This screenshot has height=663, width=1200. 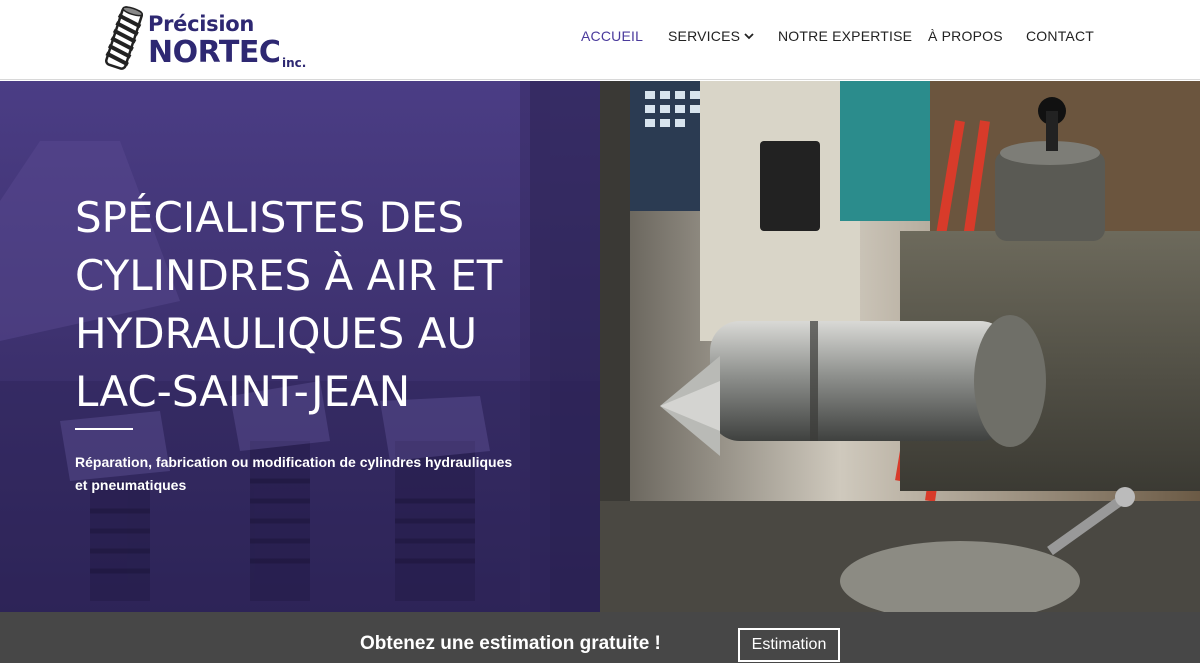 What do you see at coordinates (243, 391) in the screenshot?
I see `hero-title-line: LAC-SAINT-JEAN` at bounding box center [243, 391].